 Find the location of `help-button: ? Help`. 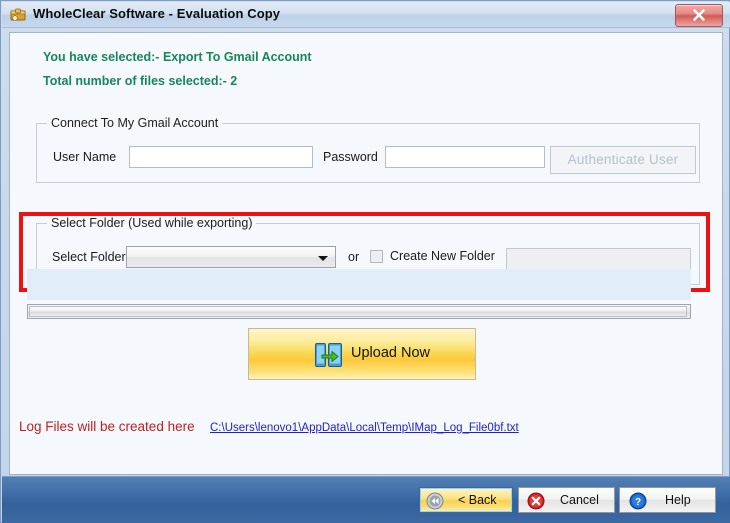

help-button: ? Help is located at coordinates (667, 500).